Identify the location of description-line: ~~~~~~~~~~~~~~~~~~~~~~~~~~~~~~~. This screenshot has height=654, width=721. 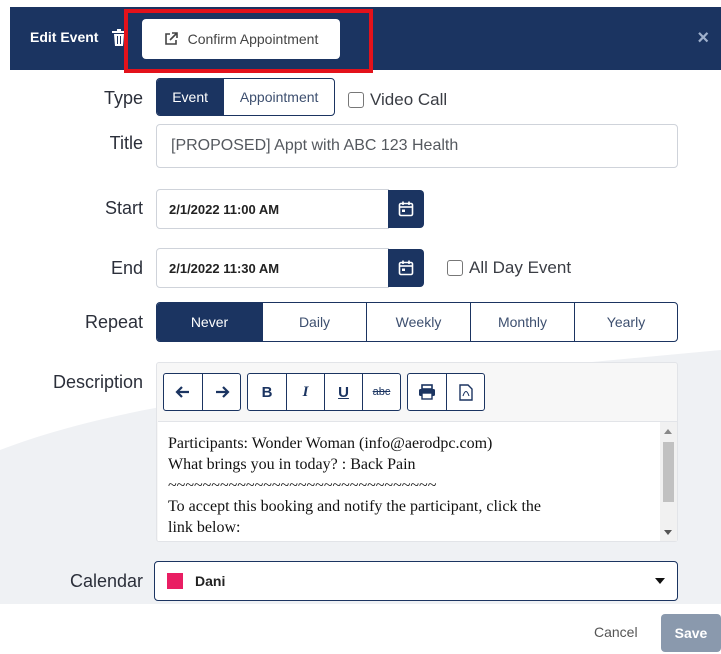
(302, 485).